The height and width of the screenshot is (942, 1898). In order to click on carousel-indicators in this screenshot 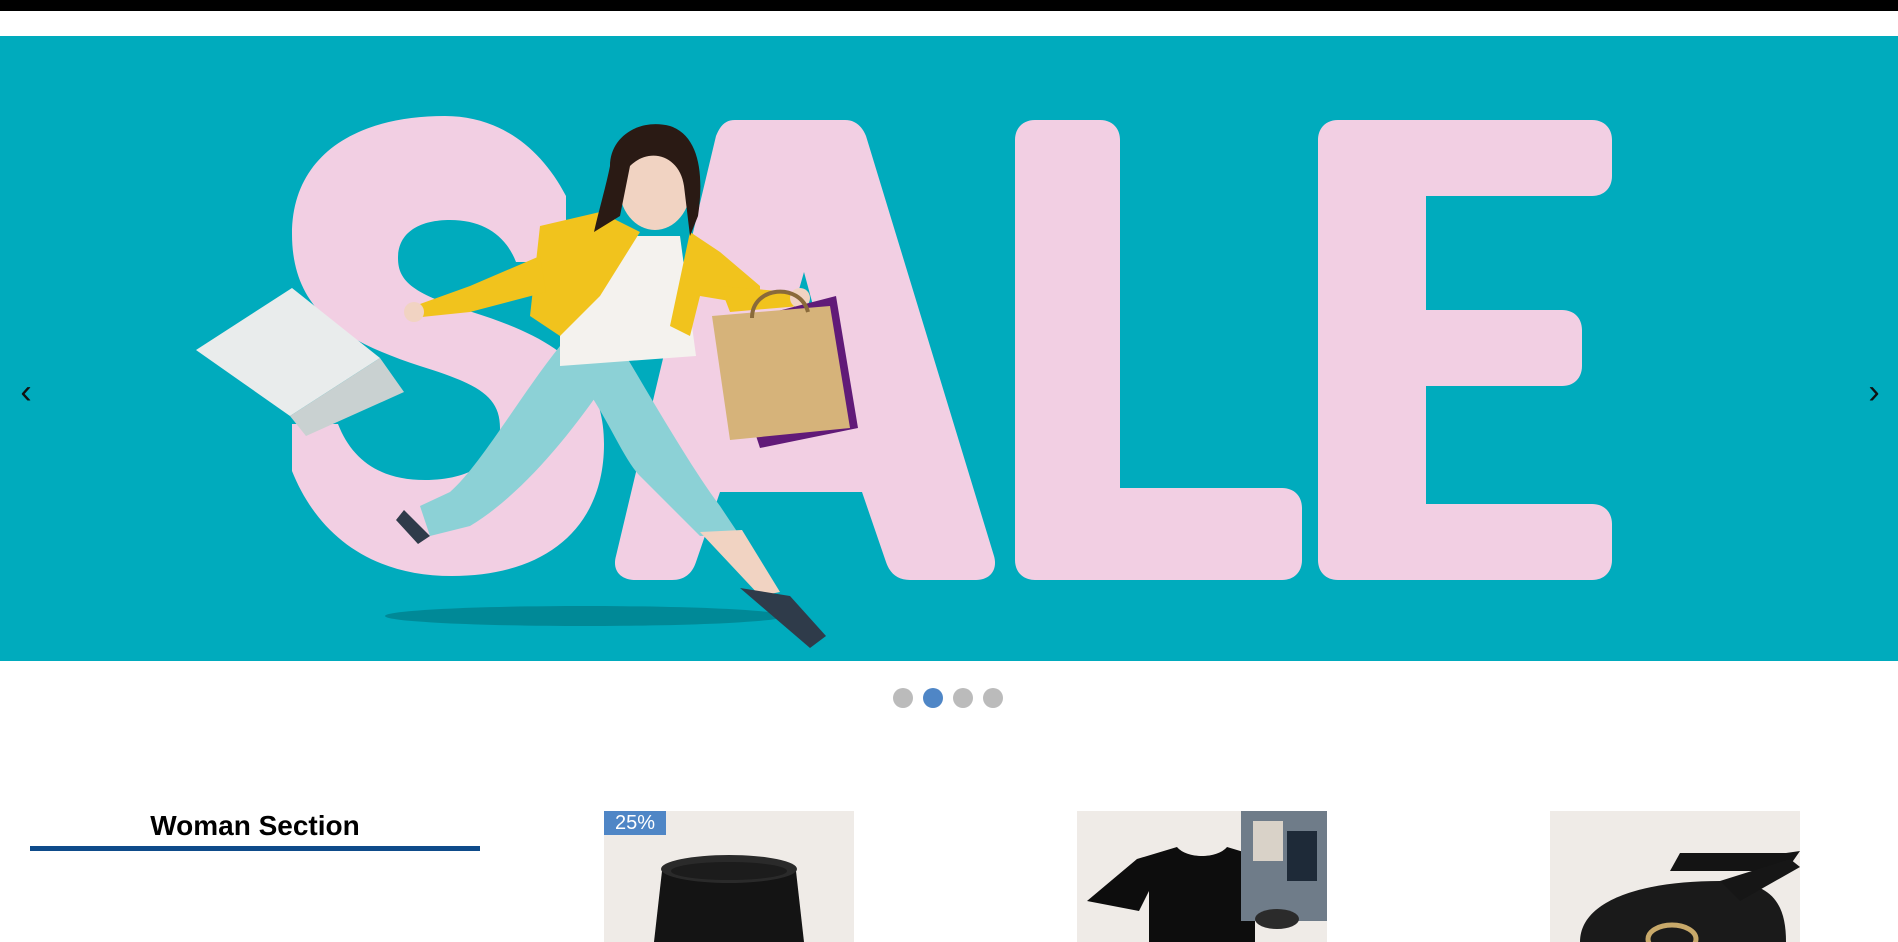, I will do `click(948, 698)`.